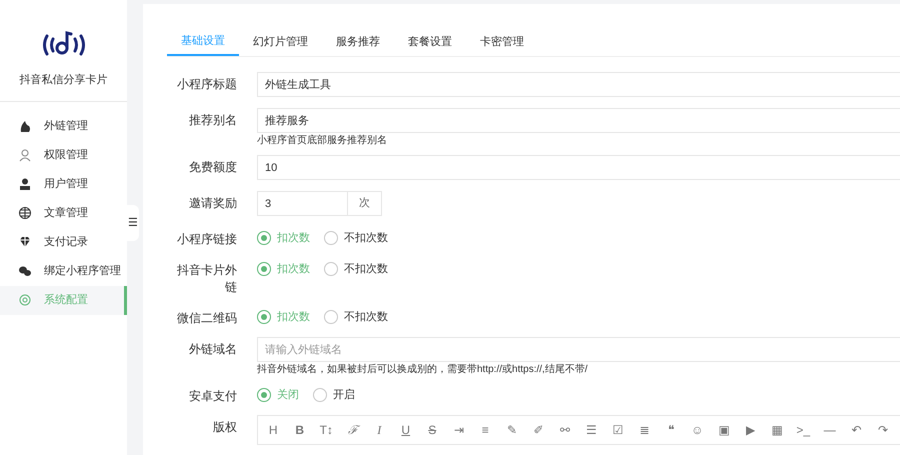 Image resolution: width=900 pixels, height=455 pixels. I want to click on diamond-icon, so click(25, 242).